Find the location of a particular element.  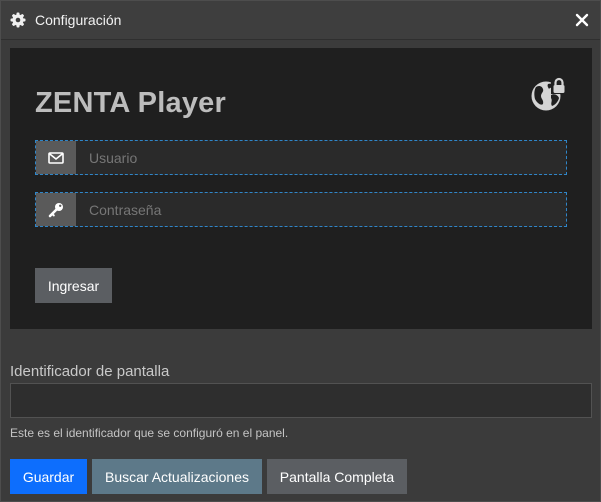

envelope-icon is located at coordinates (56, 157).